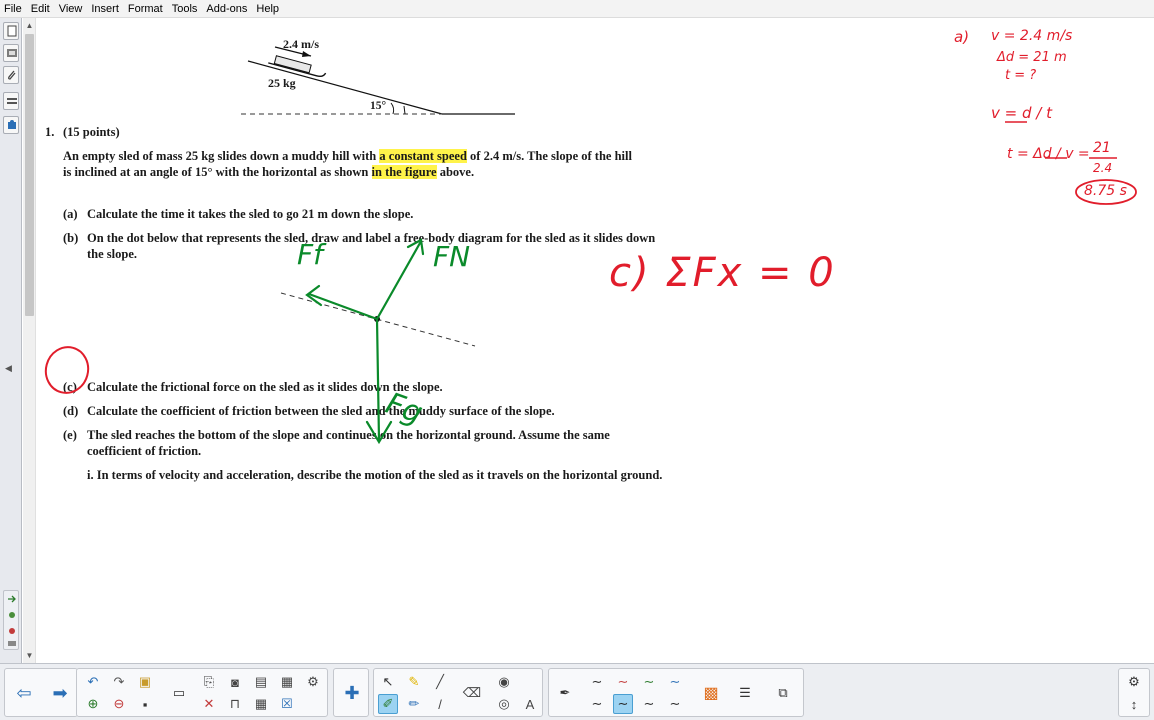  I want to click on menu-addons: Add-ons, so click(226, 9).